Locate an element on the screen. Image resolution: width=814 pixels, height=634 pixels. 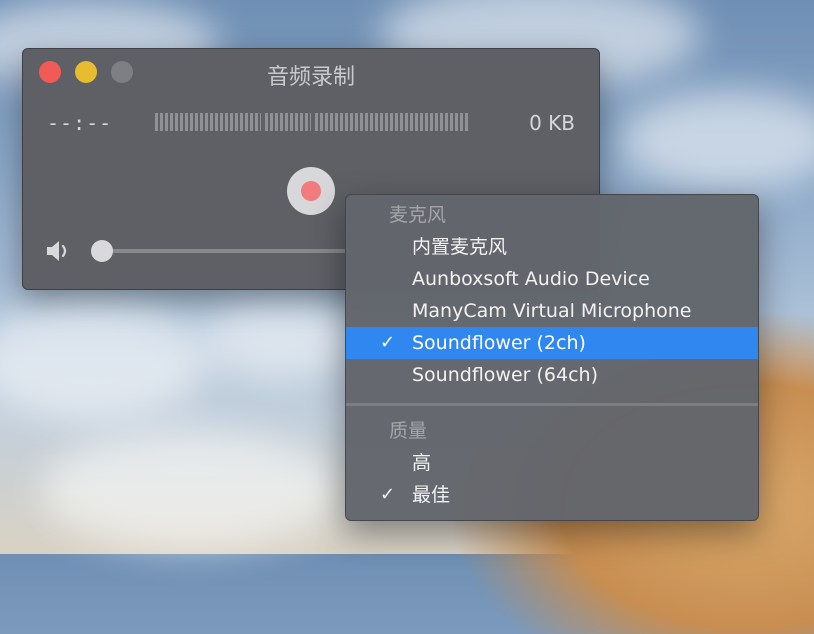
file-size: 0 KB is located at coordinates (552, 123).